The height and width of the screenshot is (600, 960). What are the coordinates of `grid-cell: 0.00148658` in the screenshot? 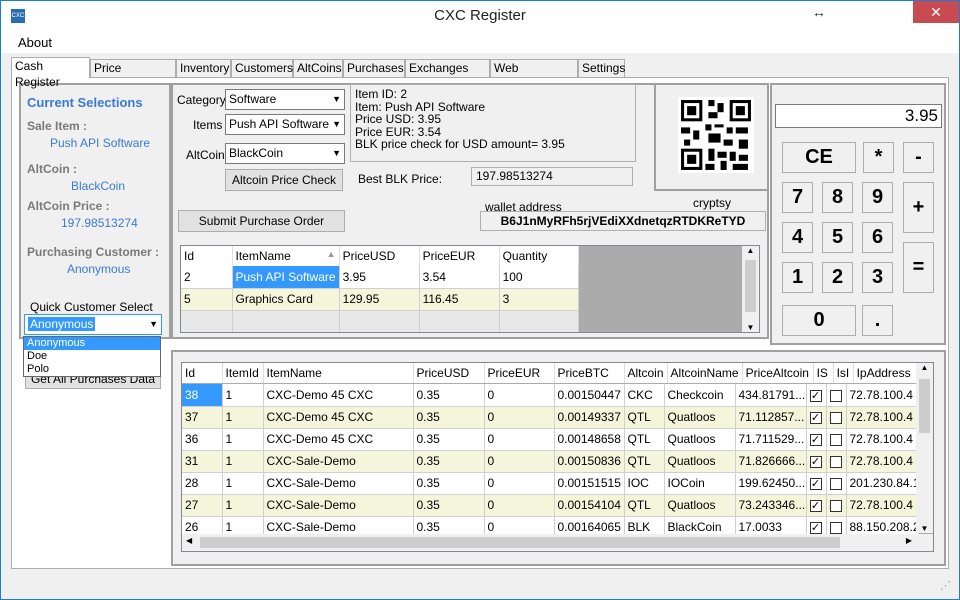 It's located at (589, 439).